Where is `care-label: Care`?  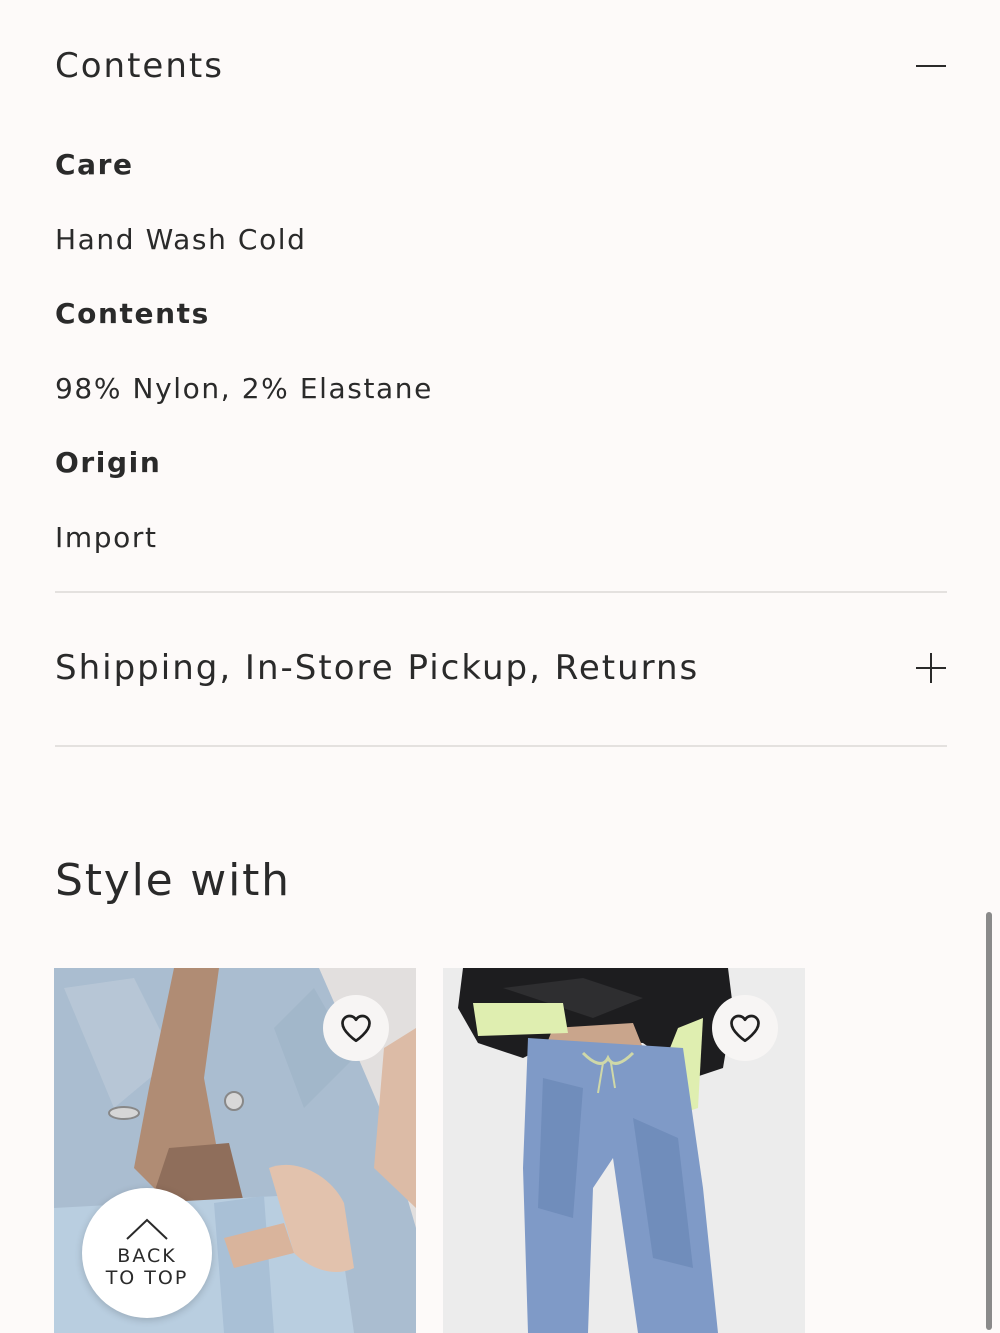
care-label: Care is located at coordinates (94, 164).